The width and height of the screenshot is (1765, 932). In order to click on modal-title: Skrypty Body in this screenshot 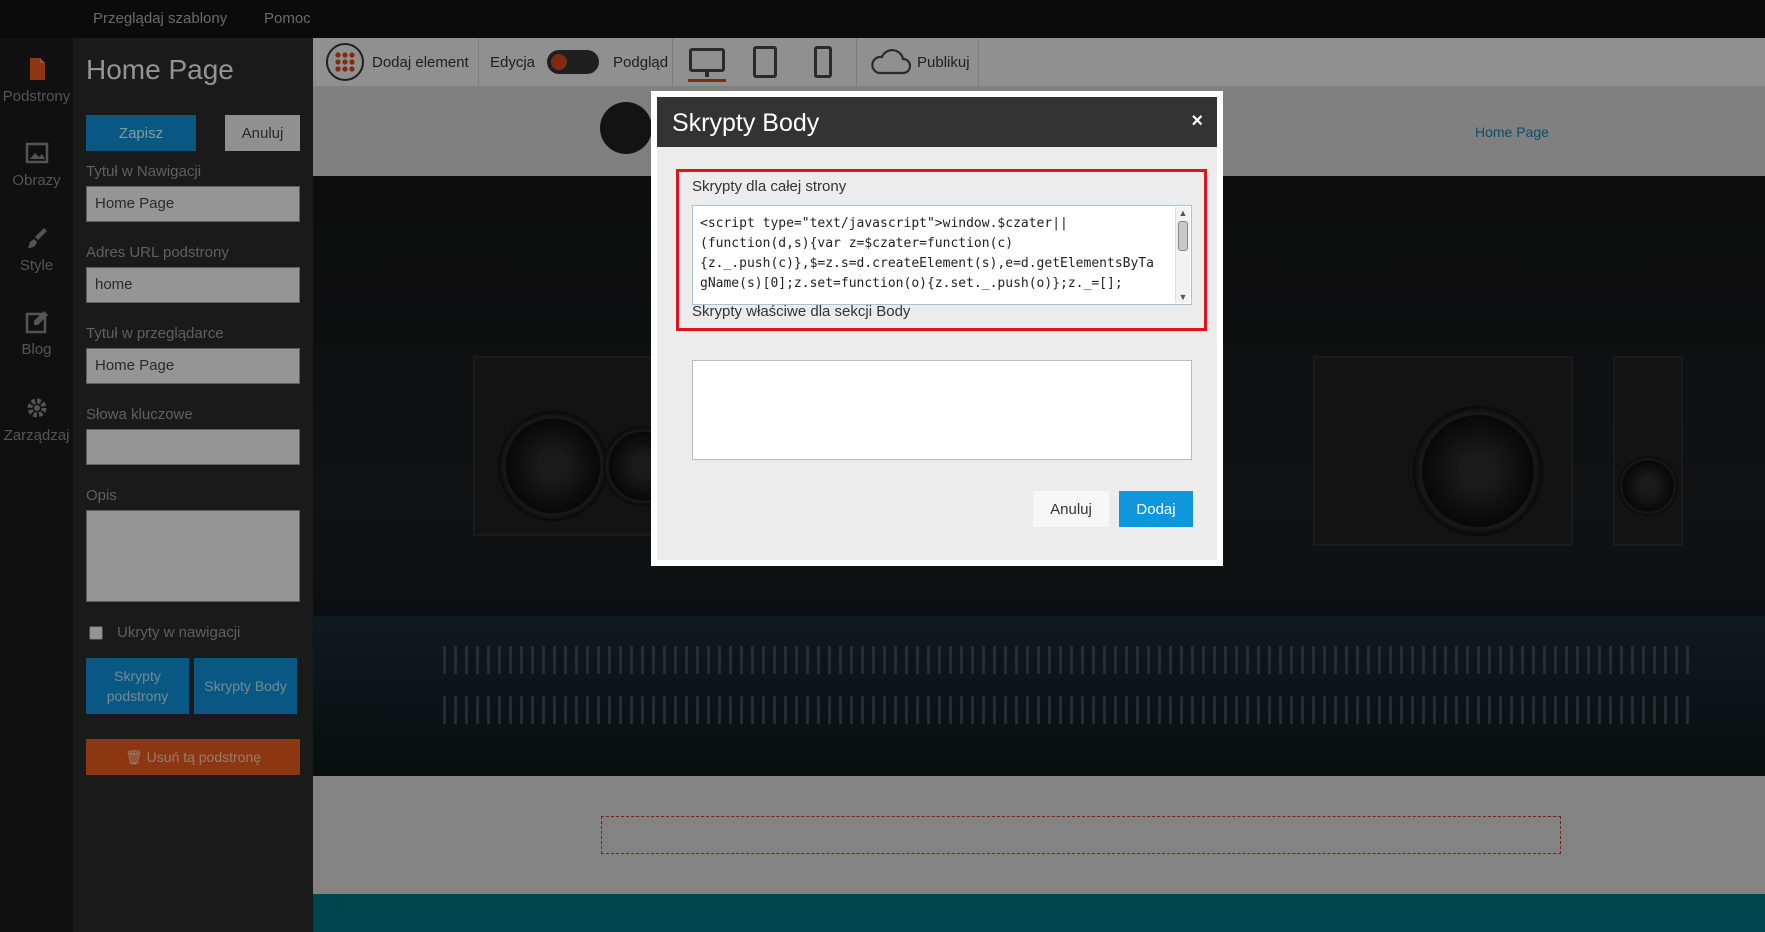, I will do `click(746, 123)`.